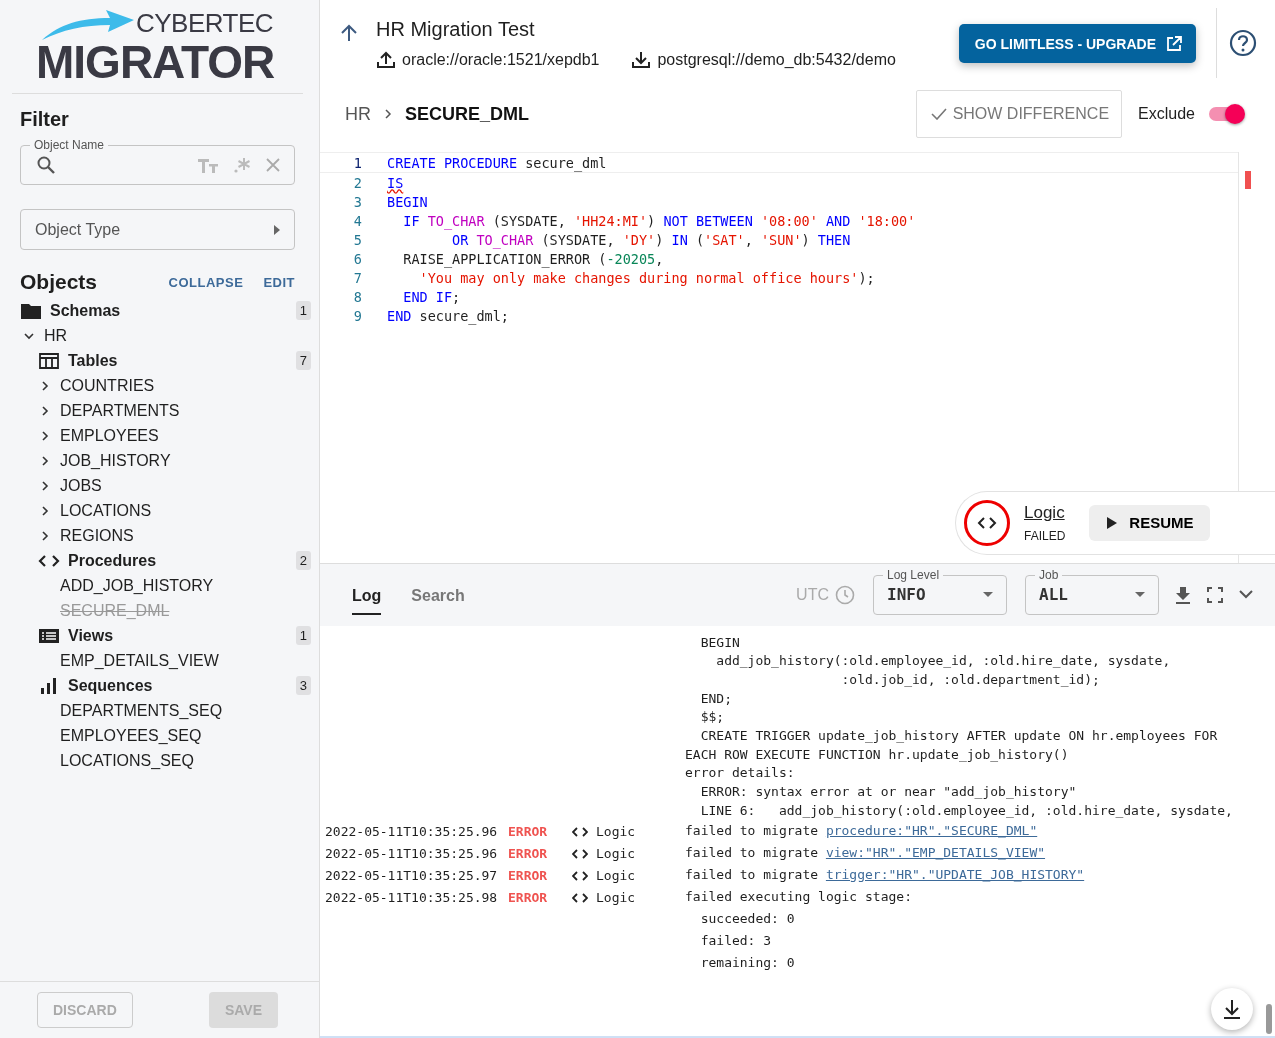 This screenshot has width=1275, height=1038. What do you see at coordinates (1215, 594) in the screenshot?
I see `fullscreen-icon` at bounding box center [1215, 594].